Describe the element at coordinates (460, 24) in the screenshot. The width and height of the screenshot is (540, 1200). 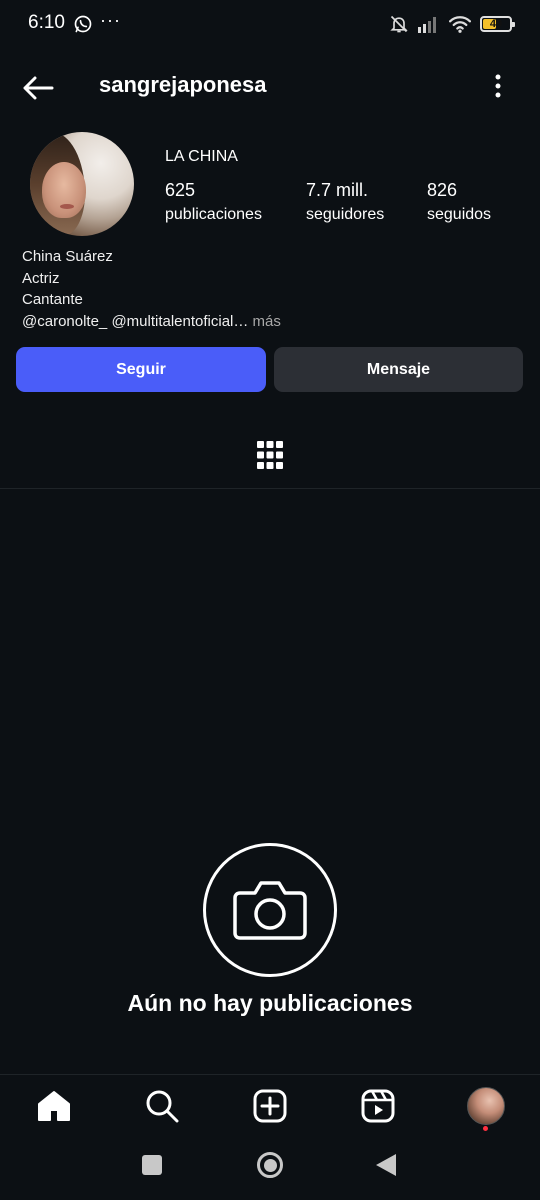
I see `wifi-icon` at that location.